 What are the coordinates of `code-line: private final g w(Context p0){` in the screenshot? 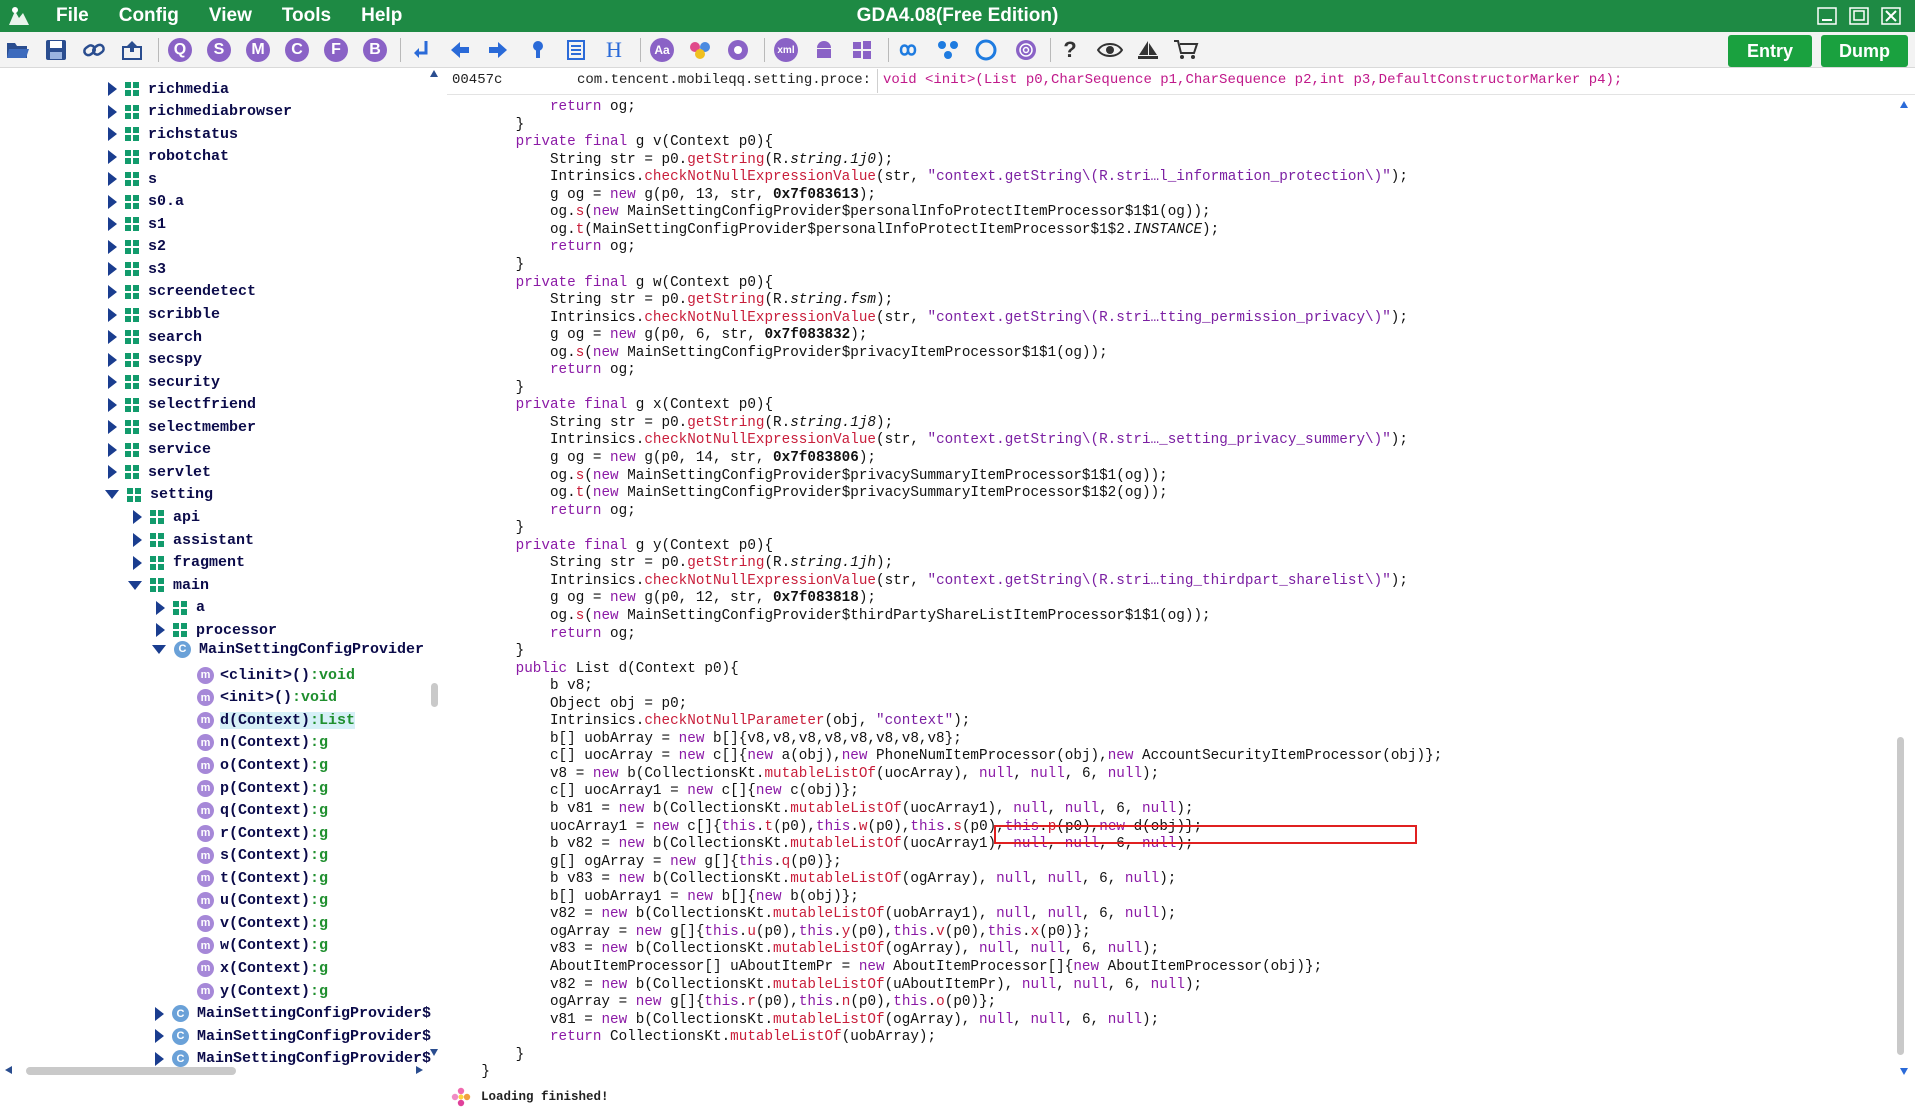 It's located at (610, 283).